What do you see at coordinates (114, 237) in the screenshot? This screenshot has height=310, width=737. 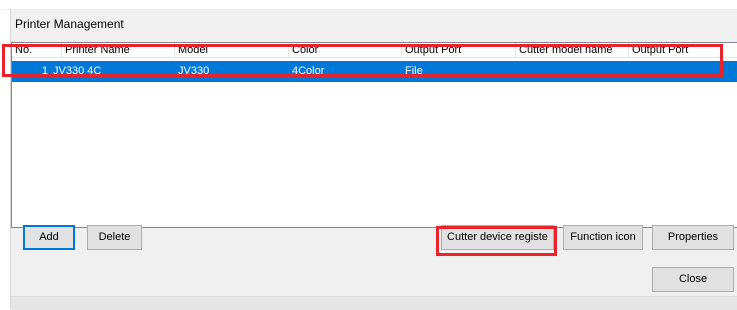 I see `delete-button: Delete` at bounding box center [114, 237].